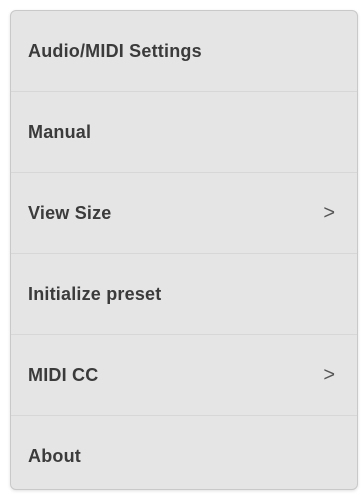  I want to click on menu-item-label: View Size, so click(70, 212).